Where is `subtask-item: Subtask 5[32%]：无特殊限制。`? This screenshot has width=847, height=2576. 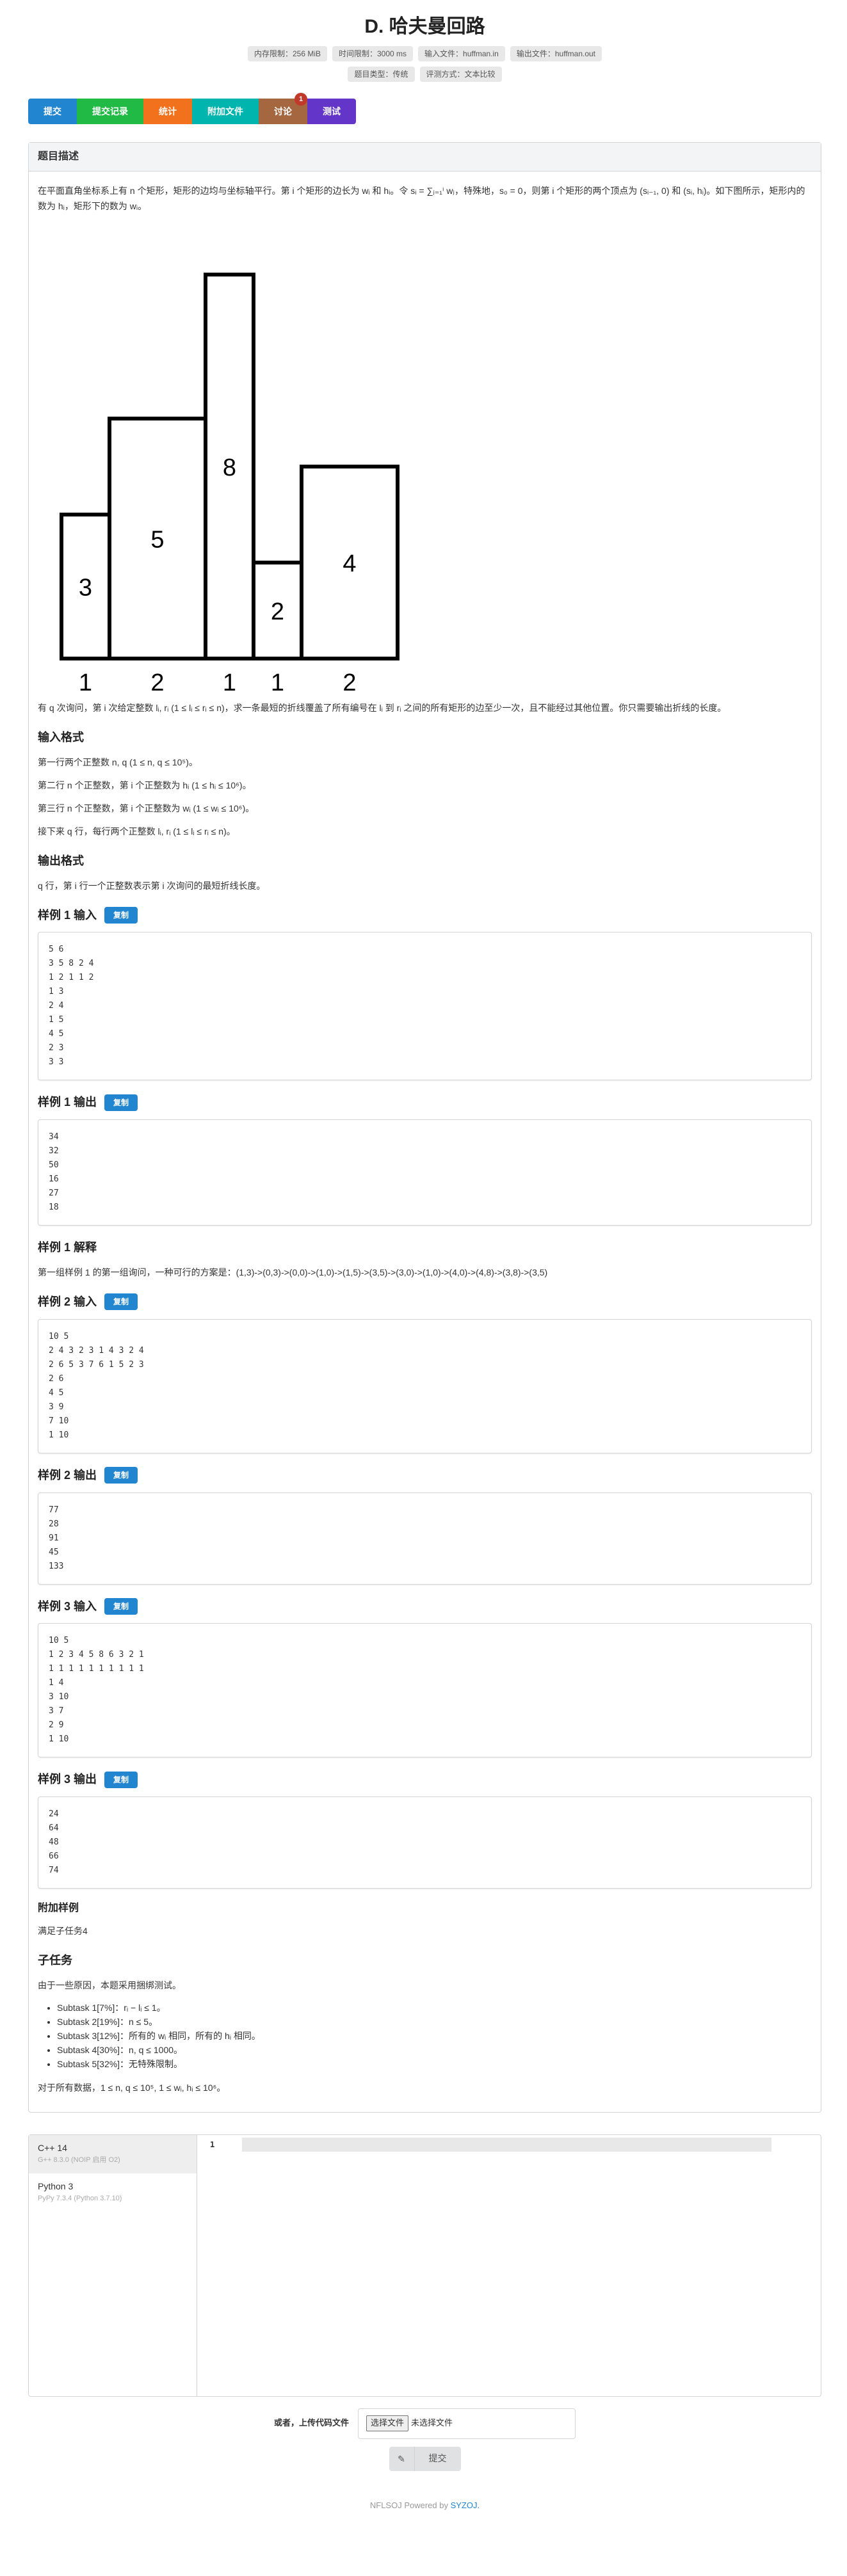
subtask-item: Subtask 5[32%]：无特殊限制。 is located at coordinates (434, 2064).